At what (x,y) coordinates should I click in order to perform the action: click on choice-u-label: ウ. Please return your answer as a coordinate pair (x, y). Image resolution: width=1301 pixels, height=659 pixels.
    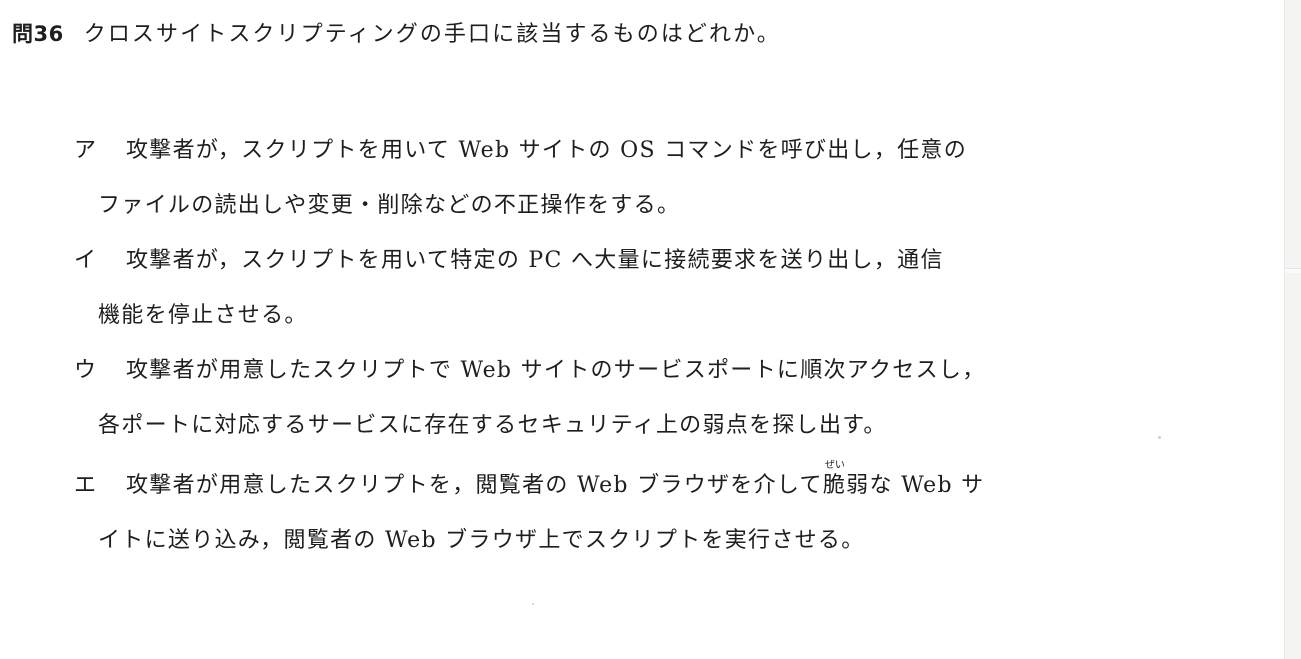
    Looking at the image, I should click on (86, 370).